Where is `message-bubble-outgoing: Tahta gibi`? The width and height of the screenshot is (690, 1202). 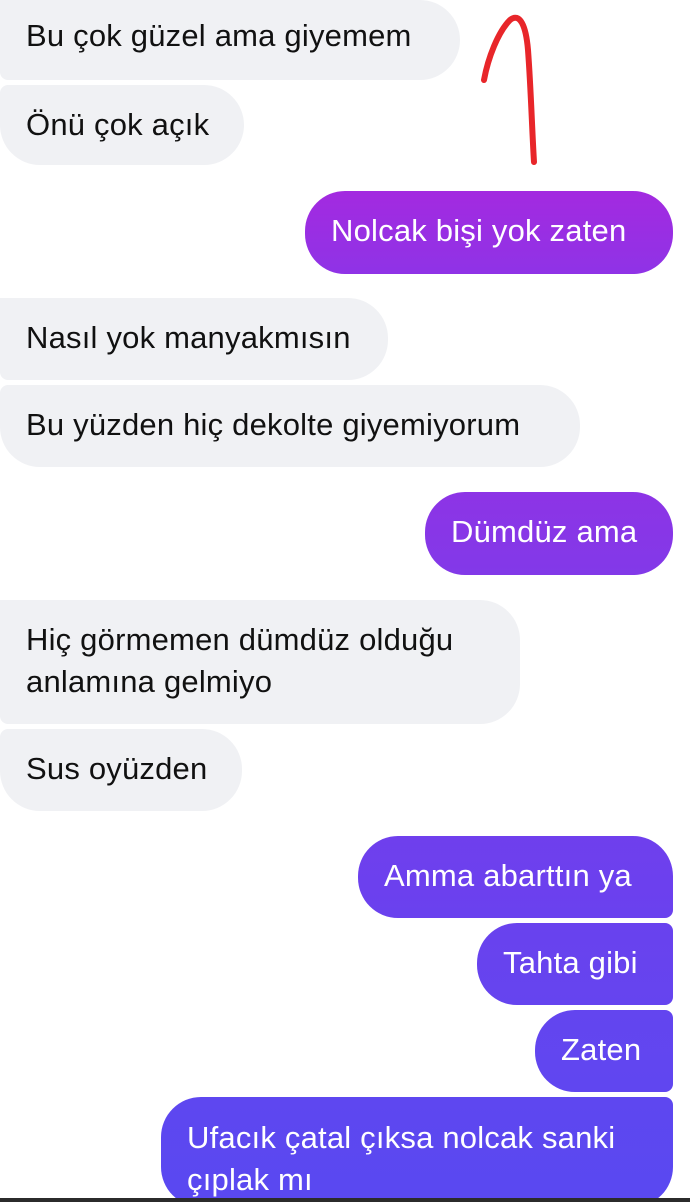
message-bubble-outgoing: Tahta gibi is located at coordinates (575, 964).